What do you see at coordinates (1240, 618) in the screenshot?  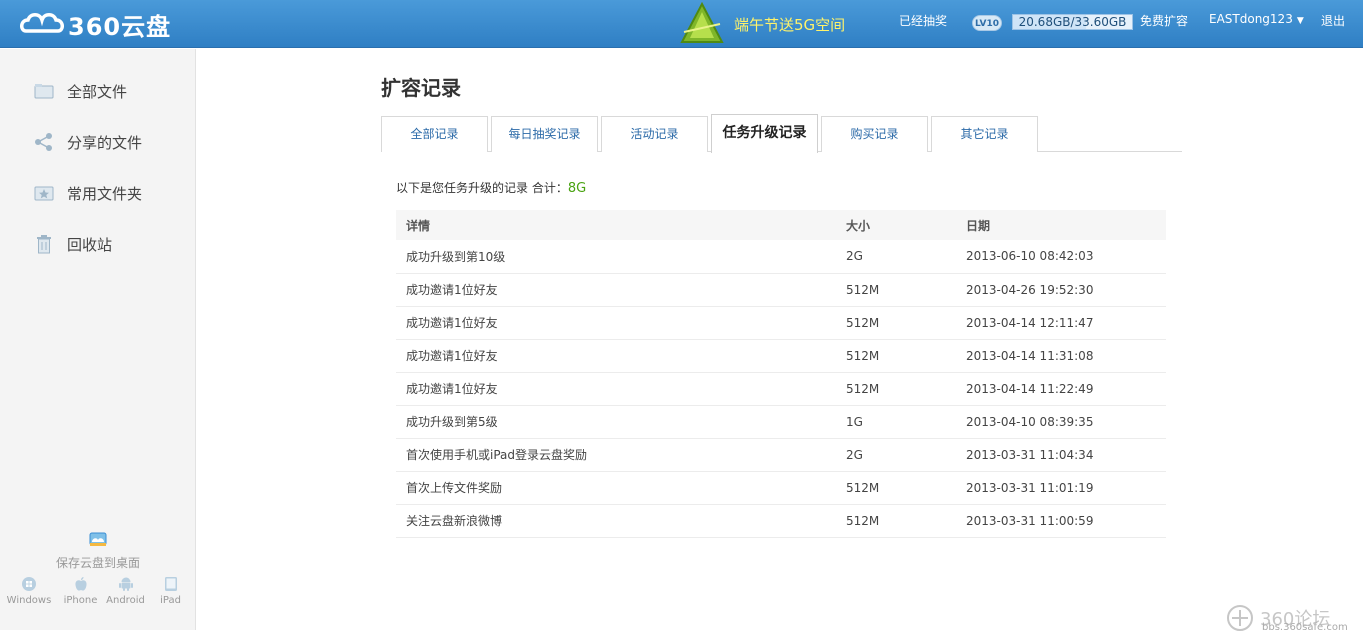 I see `watermark-logo-icon` at bounding box center [1240, 618].